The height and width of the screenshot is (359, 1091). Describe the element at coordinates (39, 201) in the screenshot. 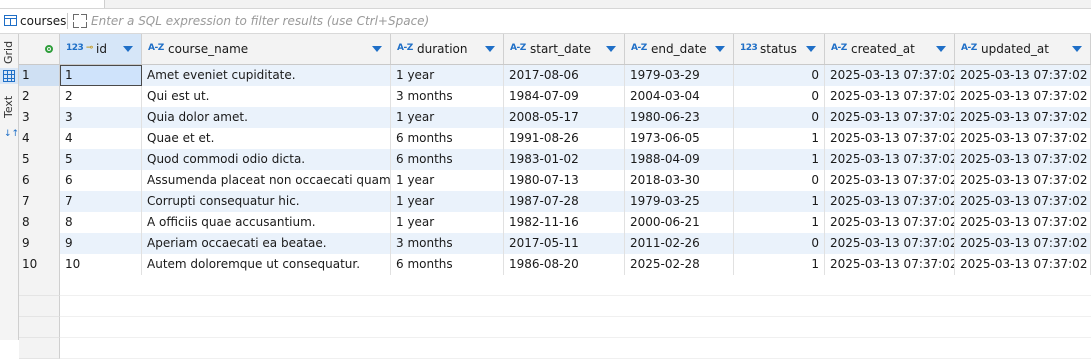

I see `row-number-cell: 7` at that location.